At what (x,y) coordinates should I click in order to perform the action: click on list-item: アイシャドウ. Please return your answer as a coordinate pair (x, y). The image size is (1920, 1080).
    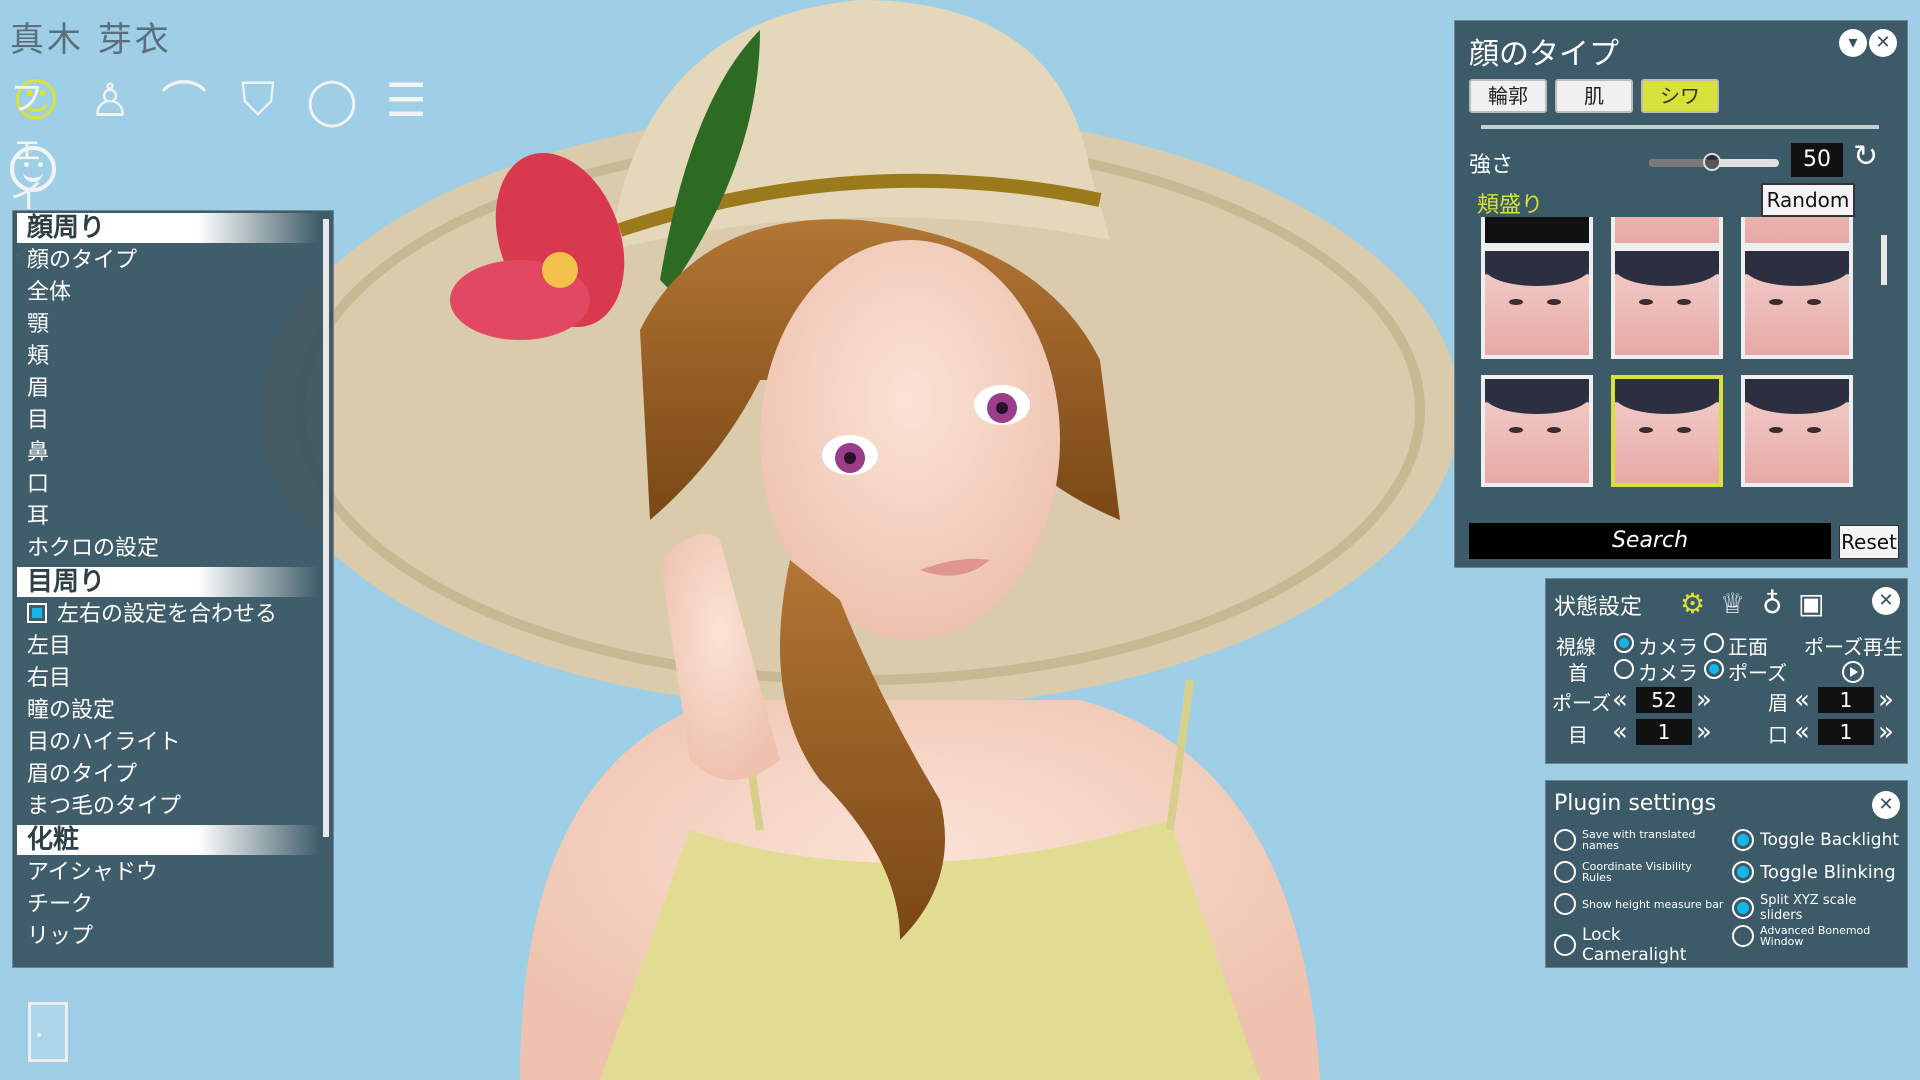
    Looking at the image, I should click on (173, 873).